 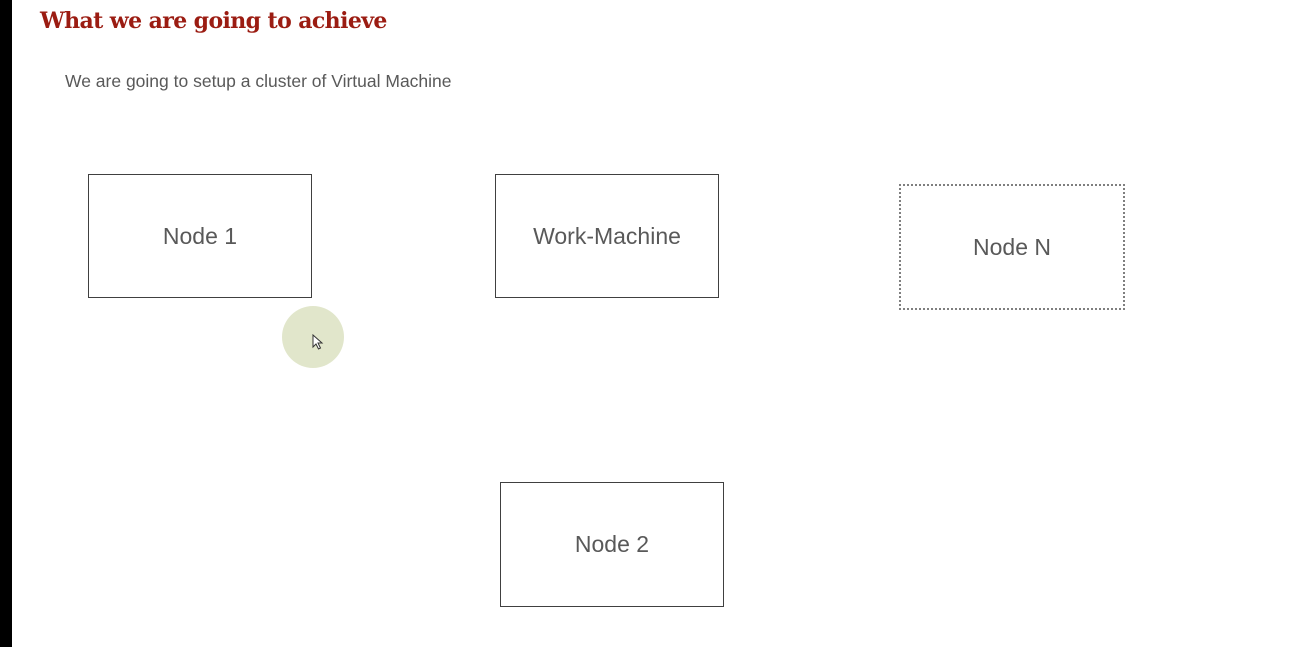 I want to click on node-n-box: Node N, so click(x=1012, y=247).